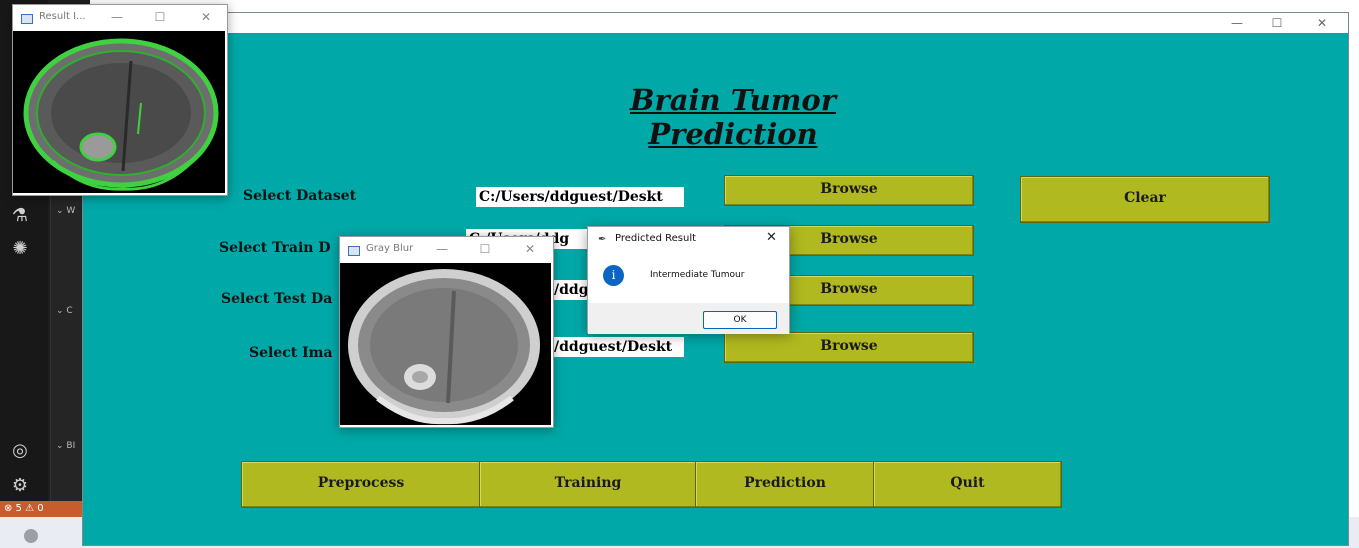 The width and height of the screenshot is (1359, 548). Describe the element at coordinates (20, 485) in the screenshot. I see `settings-gear-icon: ⚙` at that location.